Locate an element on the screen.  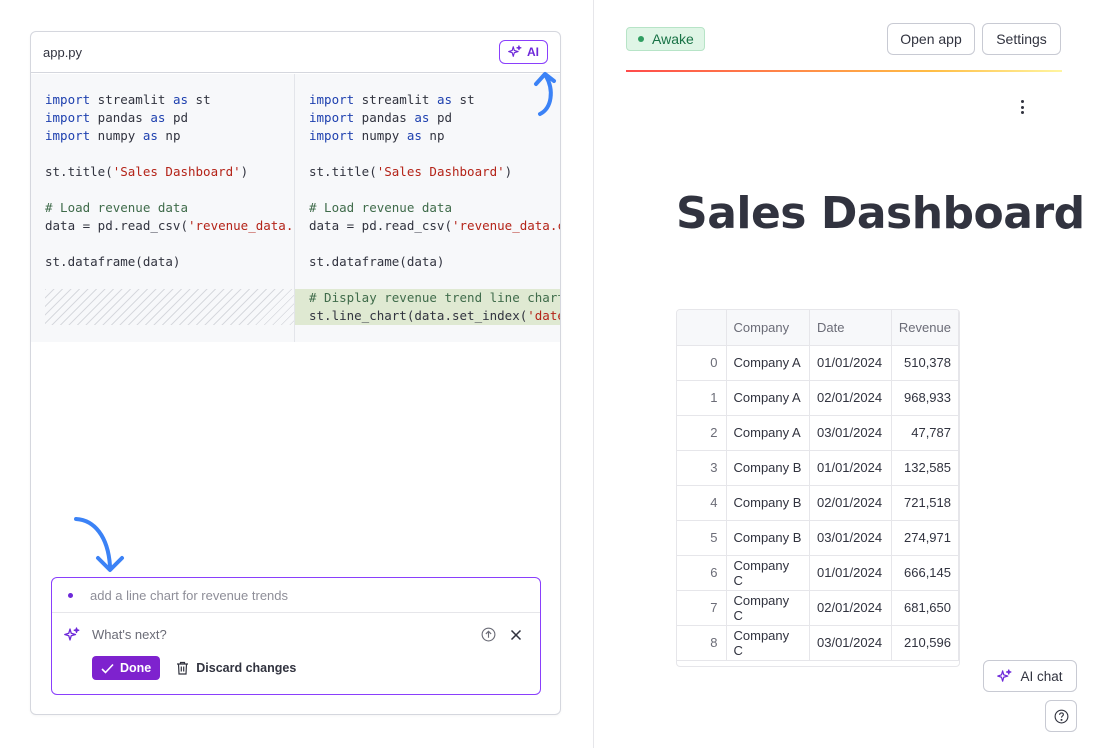
prompt-actions: Done Discard changes is located at coordinates (296, 668).